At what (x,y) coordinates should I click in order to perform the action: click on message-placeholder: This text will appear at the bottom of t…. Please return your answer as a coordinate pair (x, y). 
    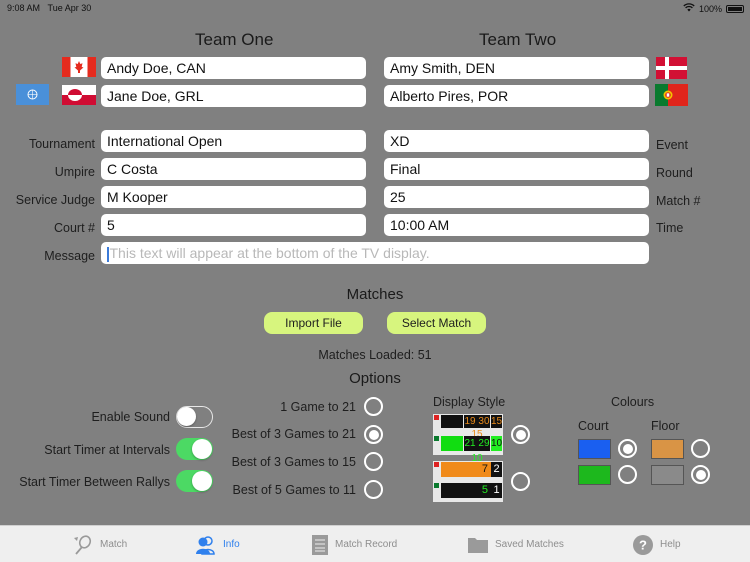
    Looking at the image, I should click on (269, 253).